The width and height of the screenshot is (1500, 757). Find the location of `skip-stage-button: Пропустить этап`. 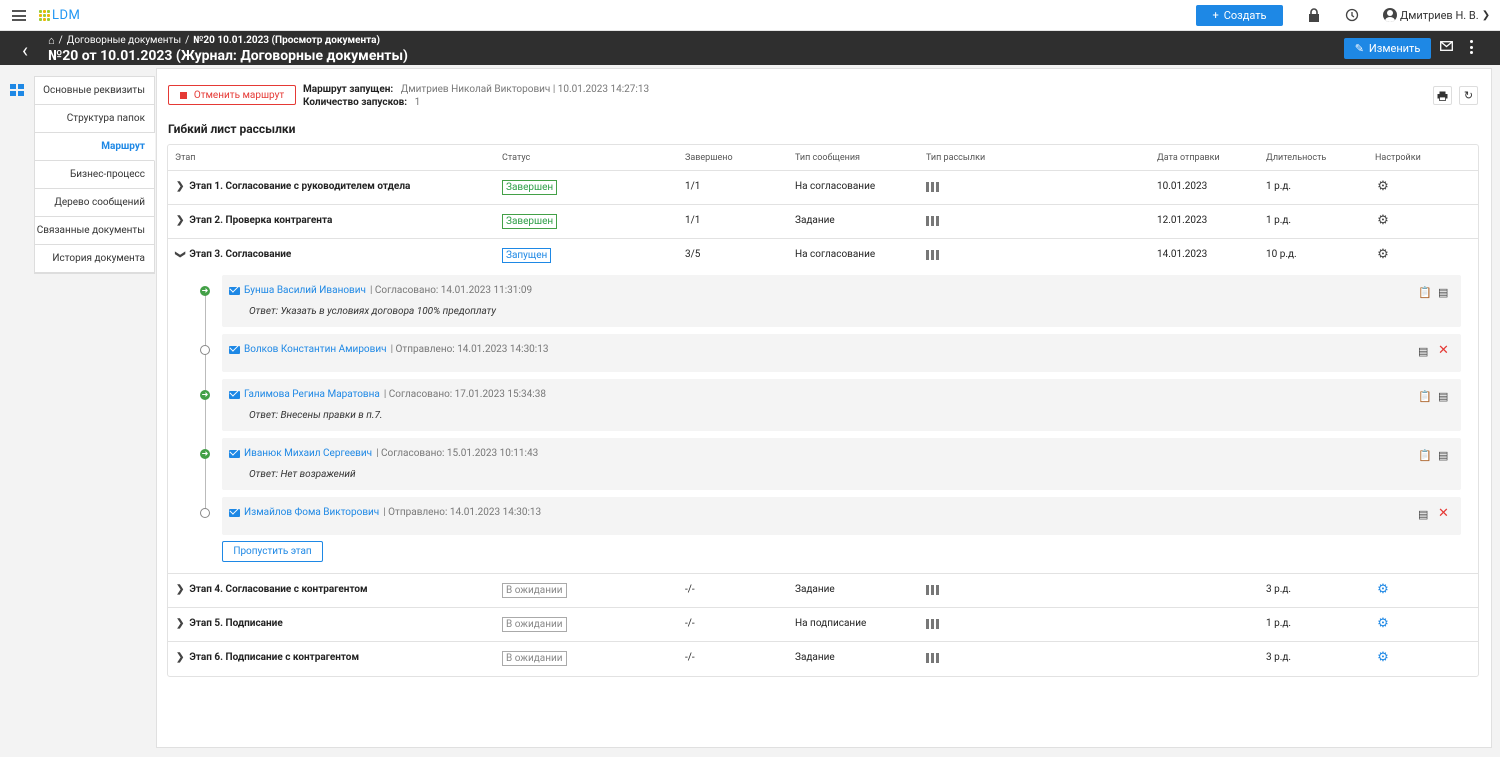

skip-stage-button: Пропустить этап is located at coordinates (272, 551).